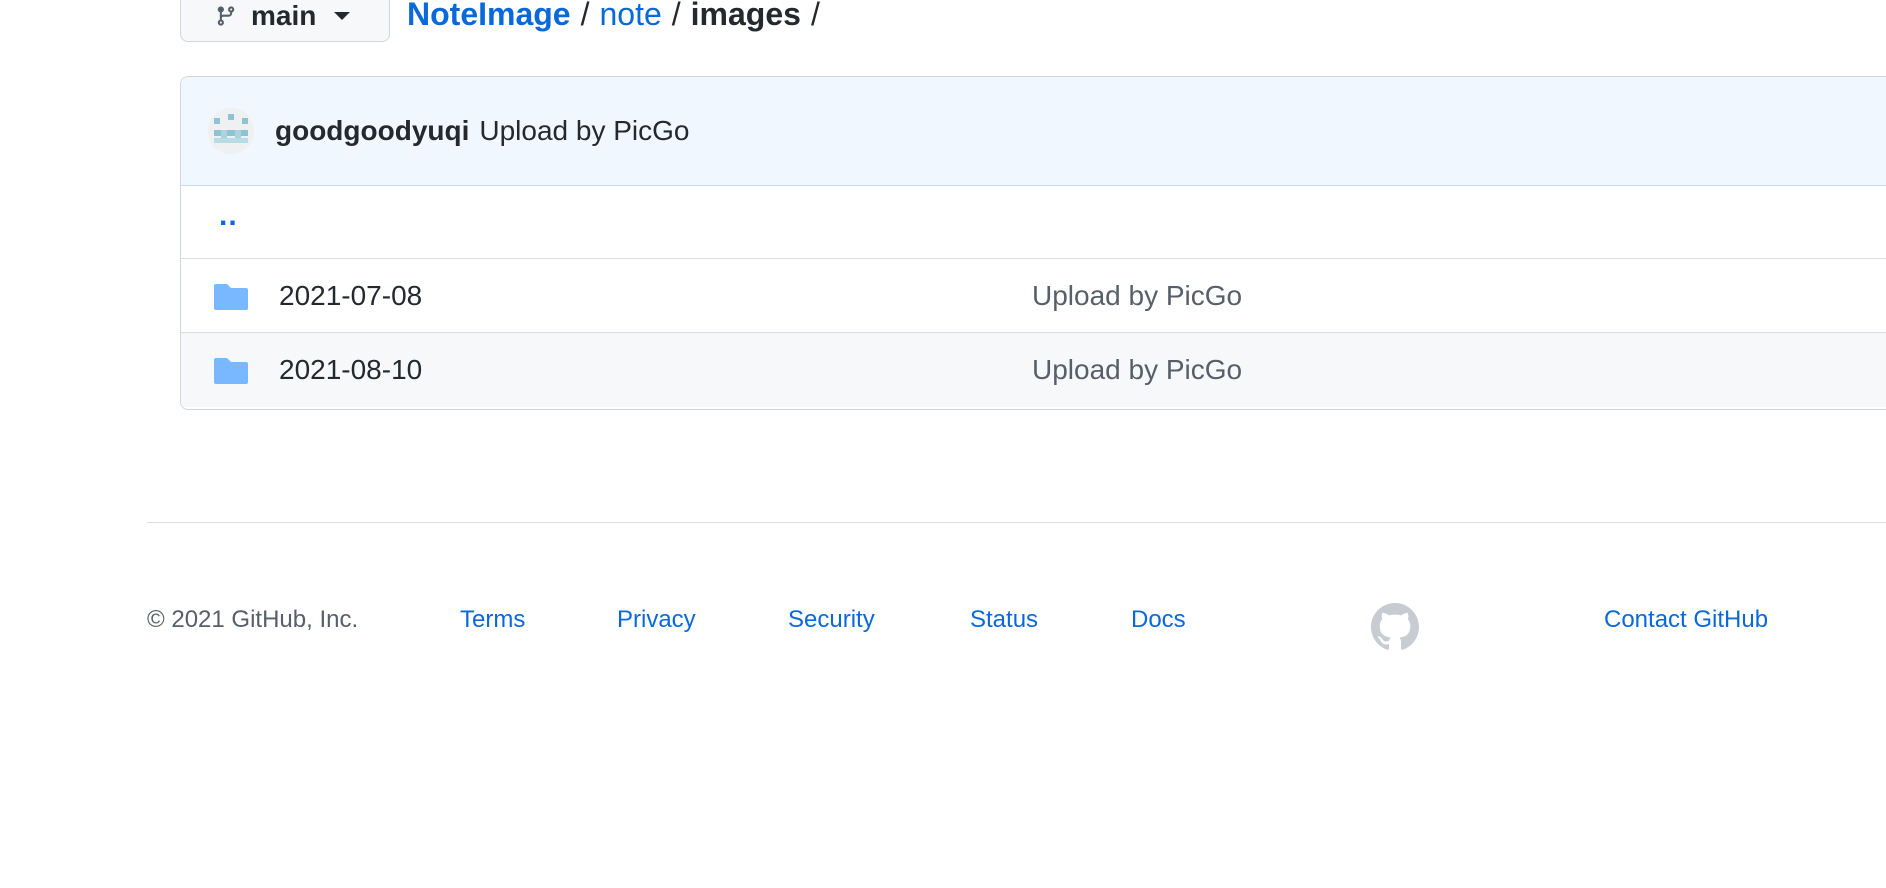  Describe the element at coordinates (226, 16) in the screenshot. I see `git-branch-icon` at that location.